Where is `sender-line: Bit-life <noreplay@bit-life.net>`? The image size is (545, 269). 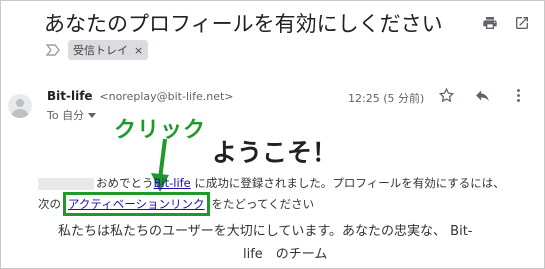 sender-line: Bit-life <noreplay@bit-life.net> is located at coordinates (140, 96).